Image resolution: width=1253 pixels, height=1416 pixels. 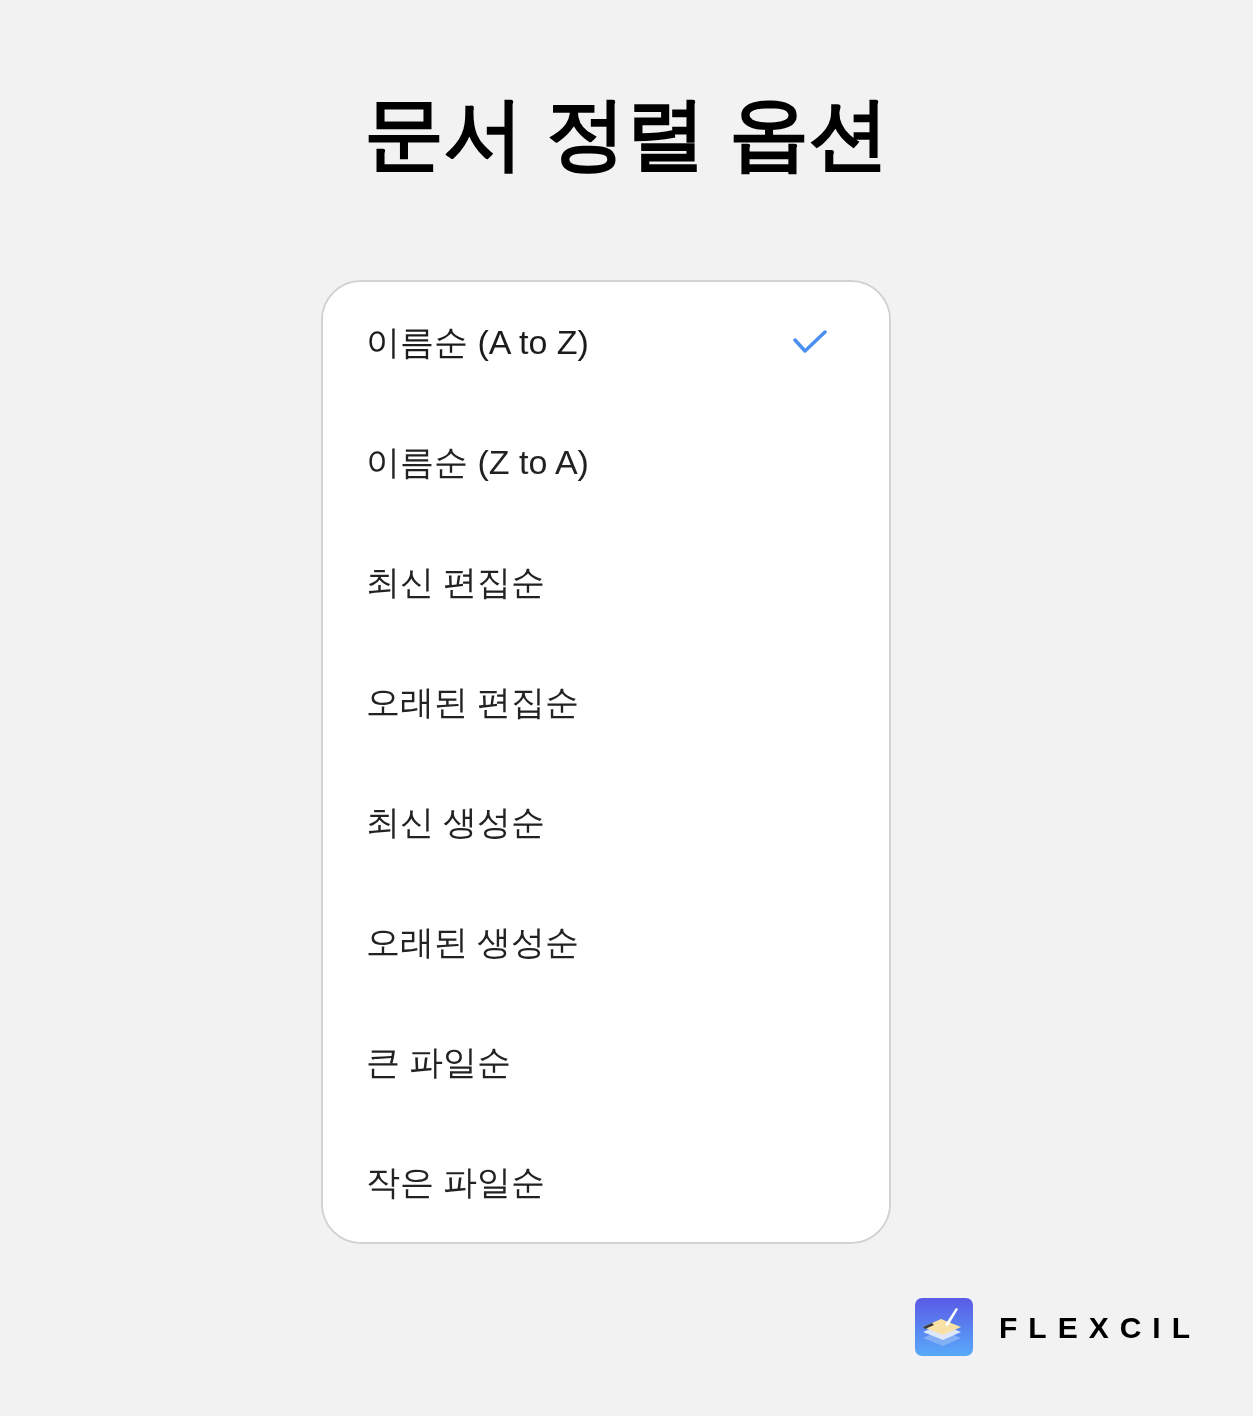 What do you see at coordinates (1100, 1327) in the screenshot?
I see `brand-name: FLEXCIL` at bounding box center [1100, 1327].